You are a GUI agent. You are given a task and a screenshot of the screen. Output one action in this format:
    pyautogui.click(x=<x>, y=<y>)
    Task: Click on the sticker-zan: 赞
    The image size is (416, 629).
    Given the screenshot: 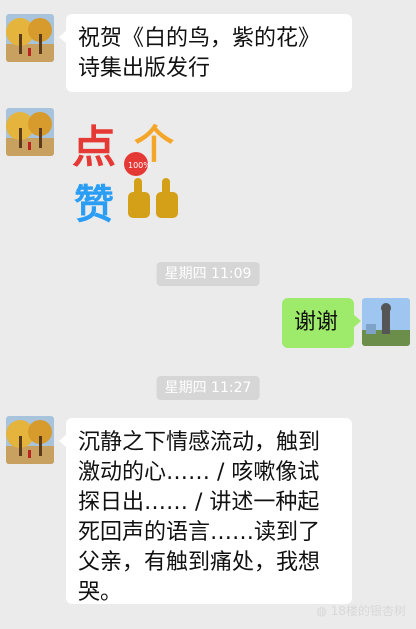 What is the action you would take?
    pyautogui.click(x=94, y=205)
    